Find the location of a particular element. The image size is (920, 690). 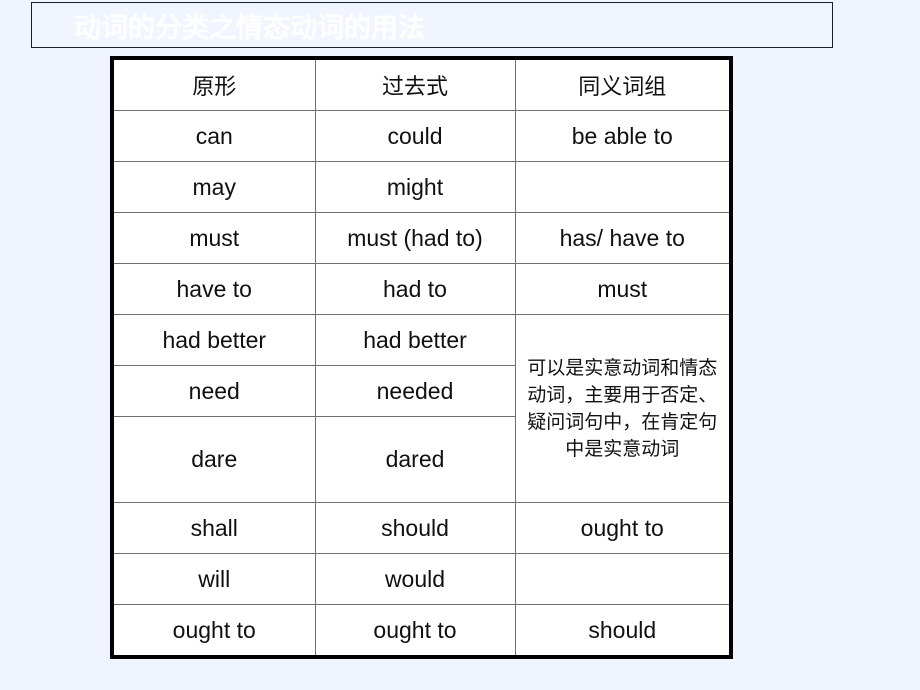

table-row: can could be able to is located at coordinates (421, 136).